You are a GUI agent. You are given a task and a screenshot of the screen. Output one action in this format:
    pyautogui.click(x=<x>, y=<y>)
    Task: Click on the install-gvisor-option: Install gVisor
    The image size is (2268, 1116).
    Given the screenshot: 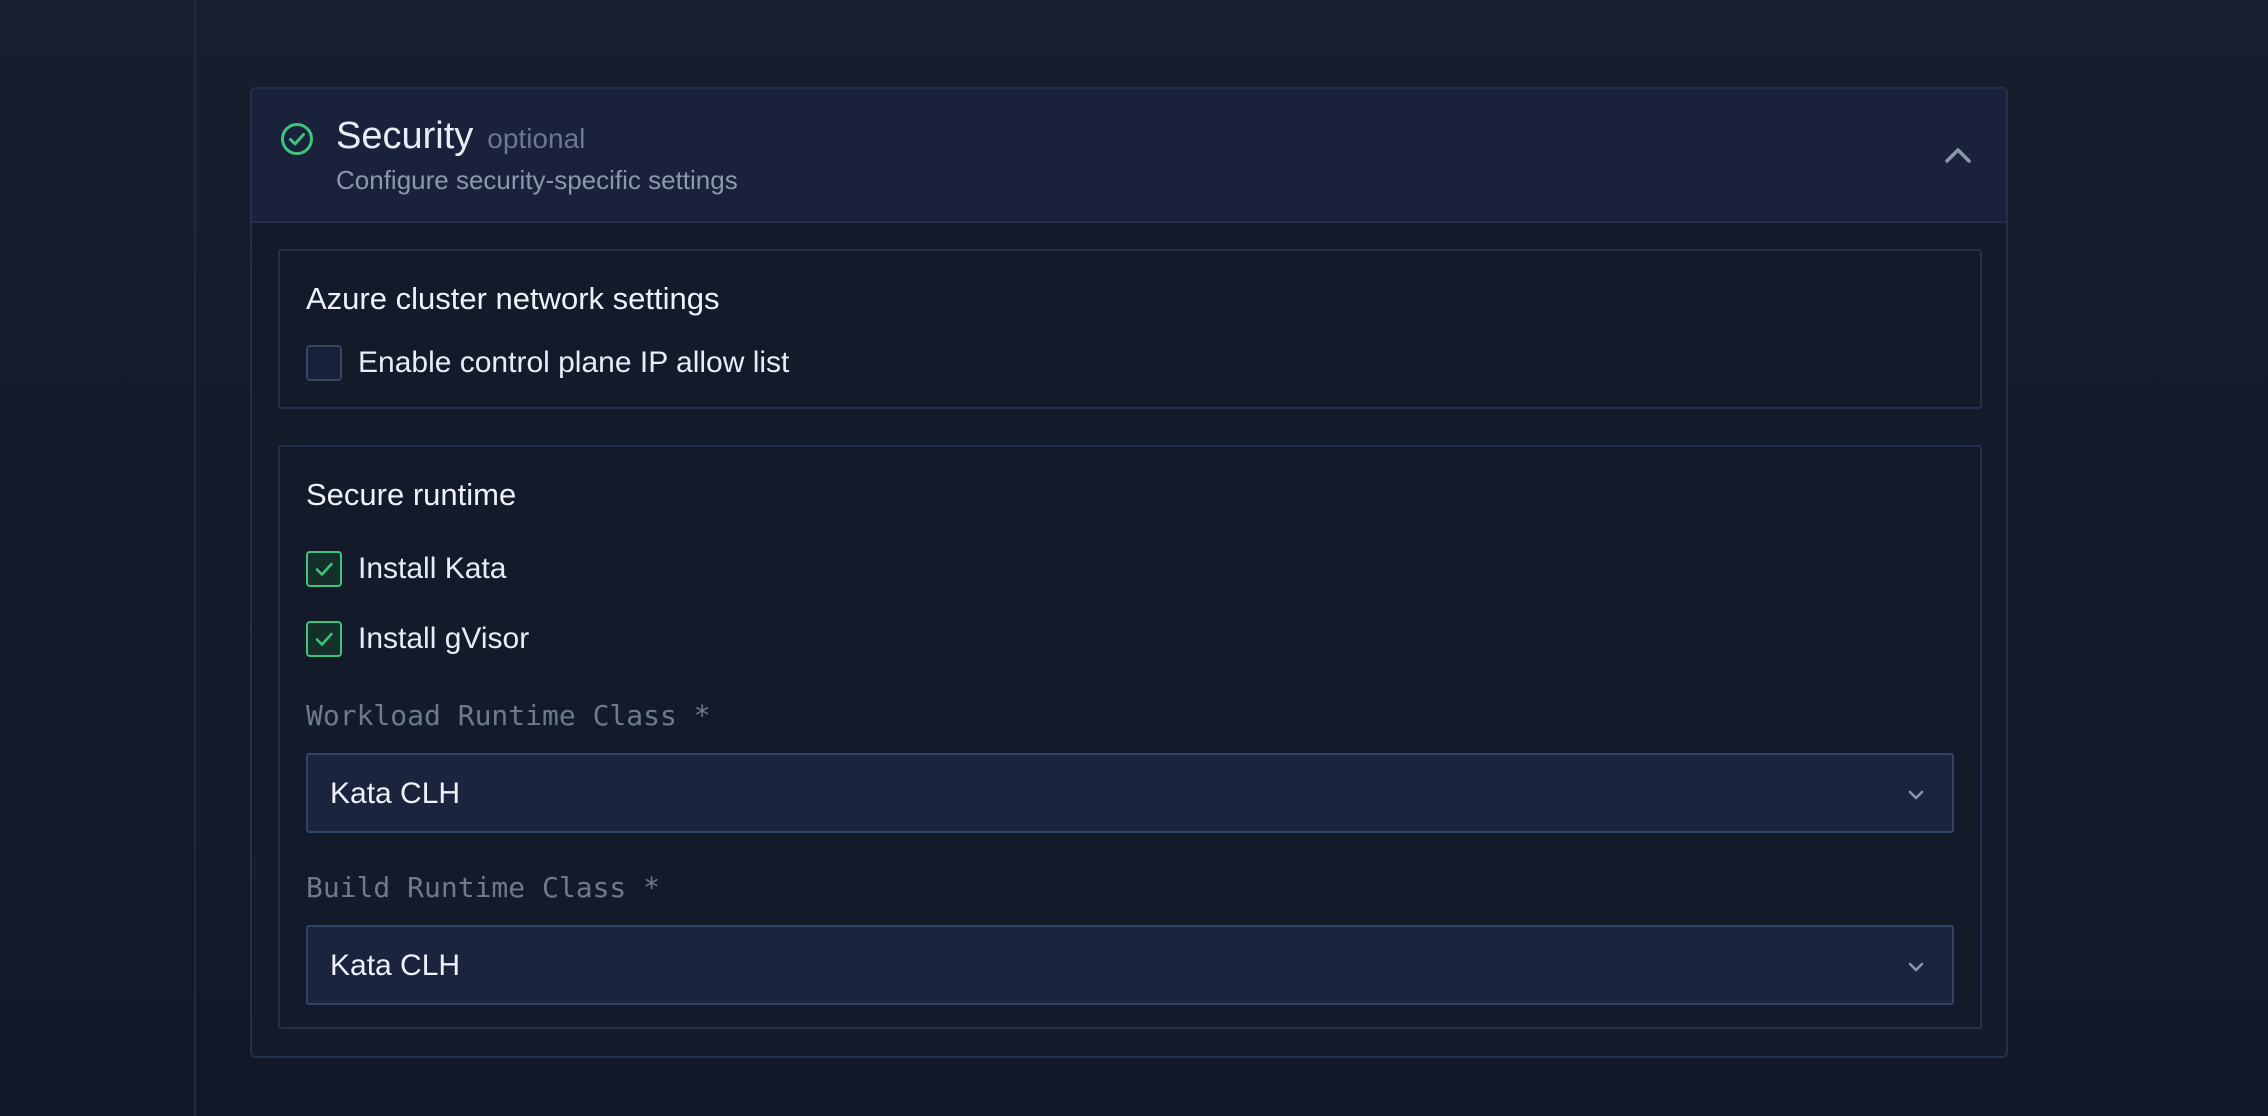 What is the action you would take?
    pyautogui.click(x=417, y=639)
    